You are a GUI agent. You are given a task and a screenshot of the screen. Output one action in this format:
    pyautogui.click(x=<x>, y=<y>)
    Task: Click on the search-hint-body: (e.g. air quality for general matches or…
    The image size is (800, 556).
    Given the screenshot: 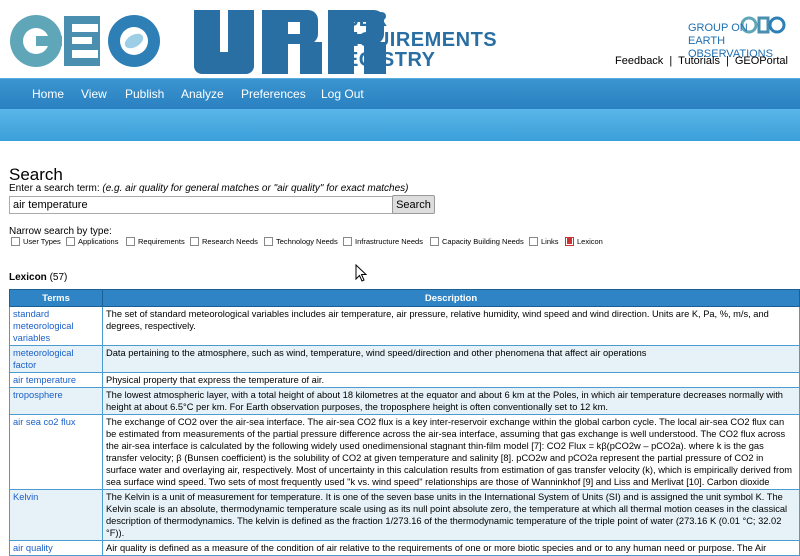 What is the action you would take?
    pyautogui.click(x=255, y=188)
    